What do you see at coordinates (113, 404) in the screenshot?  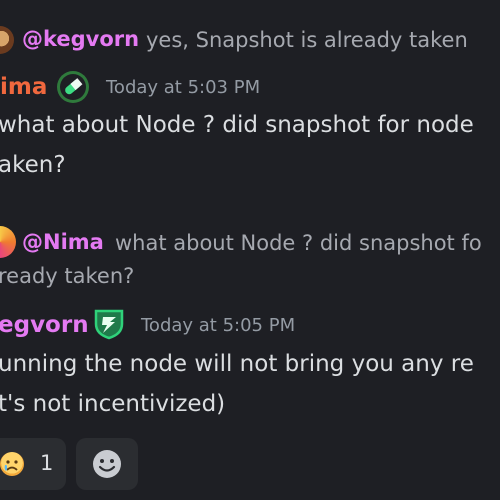 I see `message-text-line: t's not incentivized)` at bounding box center [113, 404].